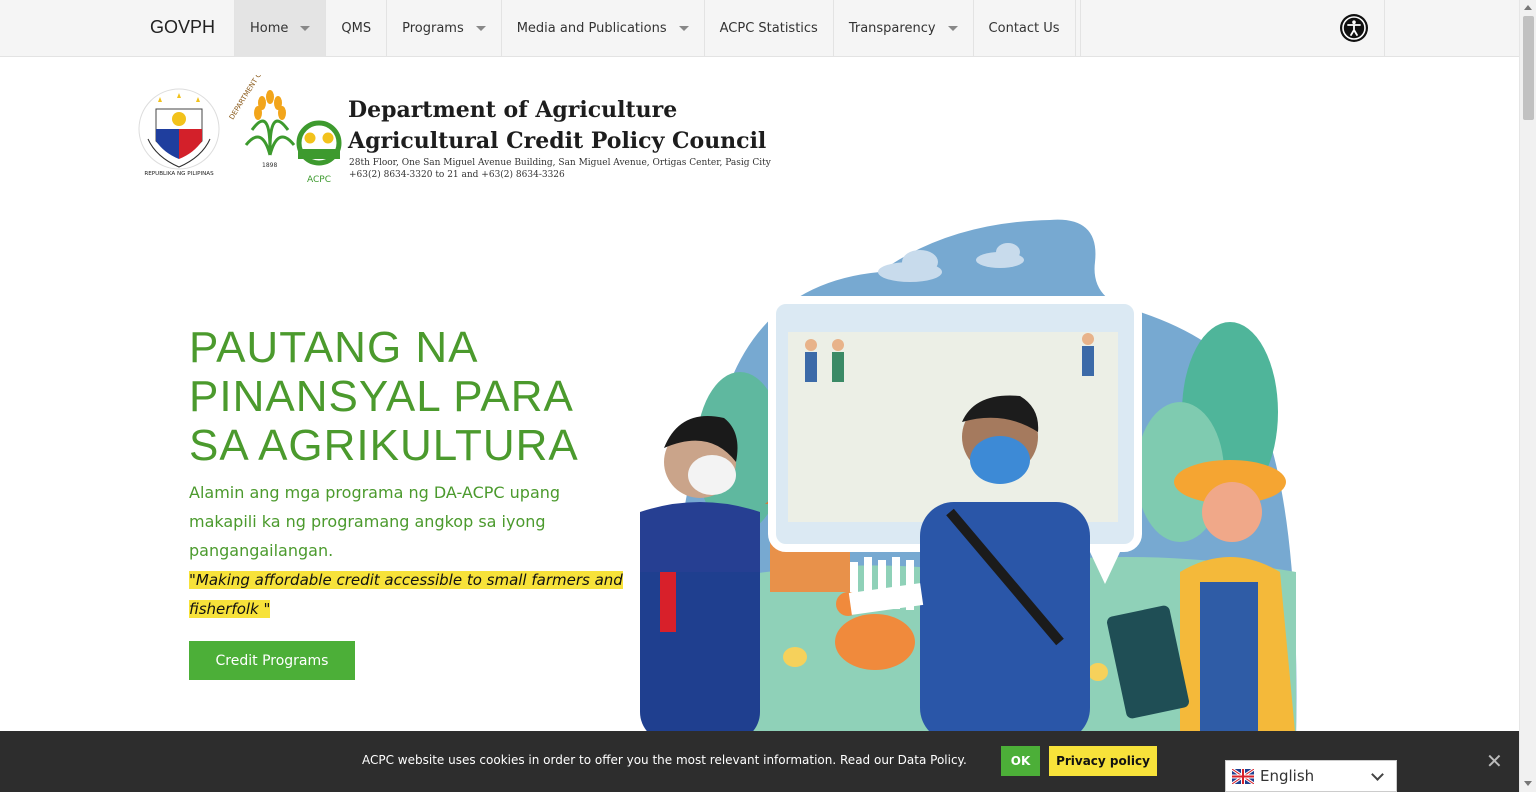  What do you see at coordinates (1354, 28) in the screenshot?
I see `accessibility-icon` at bounding box center [1354, 28].